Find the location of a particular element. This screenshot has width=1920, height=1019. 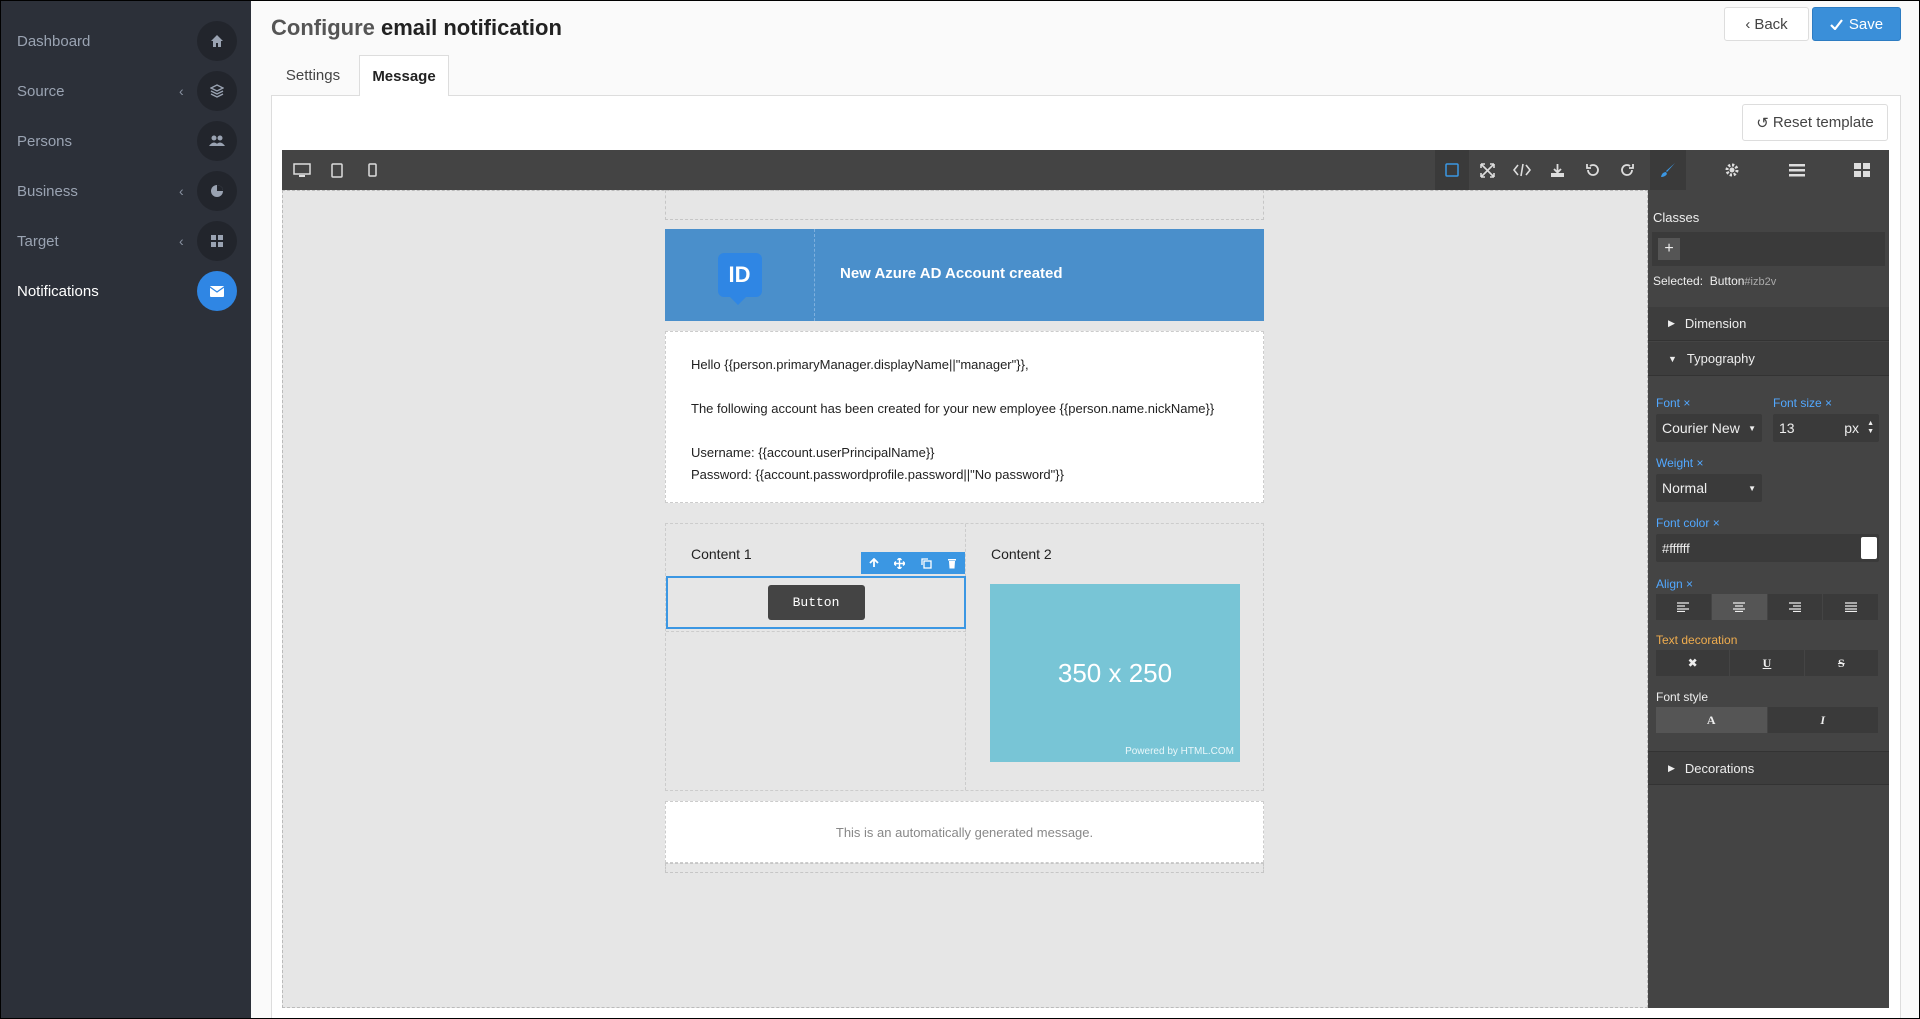

font-label: Font × is located at coordinates (1673, 403).